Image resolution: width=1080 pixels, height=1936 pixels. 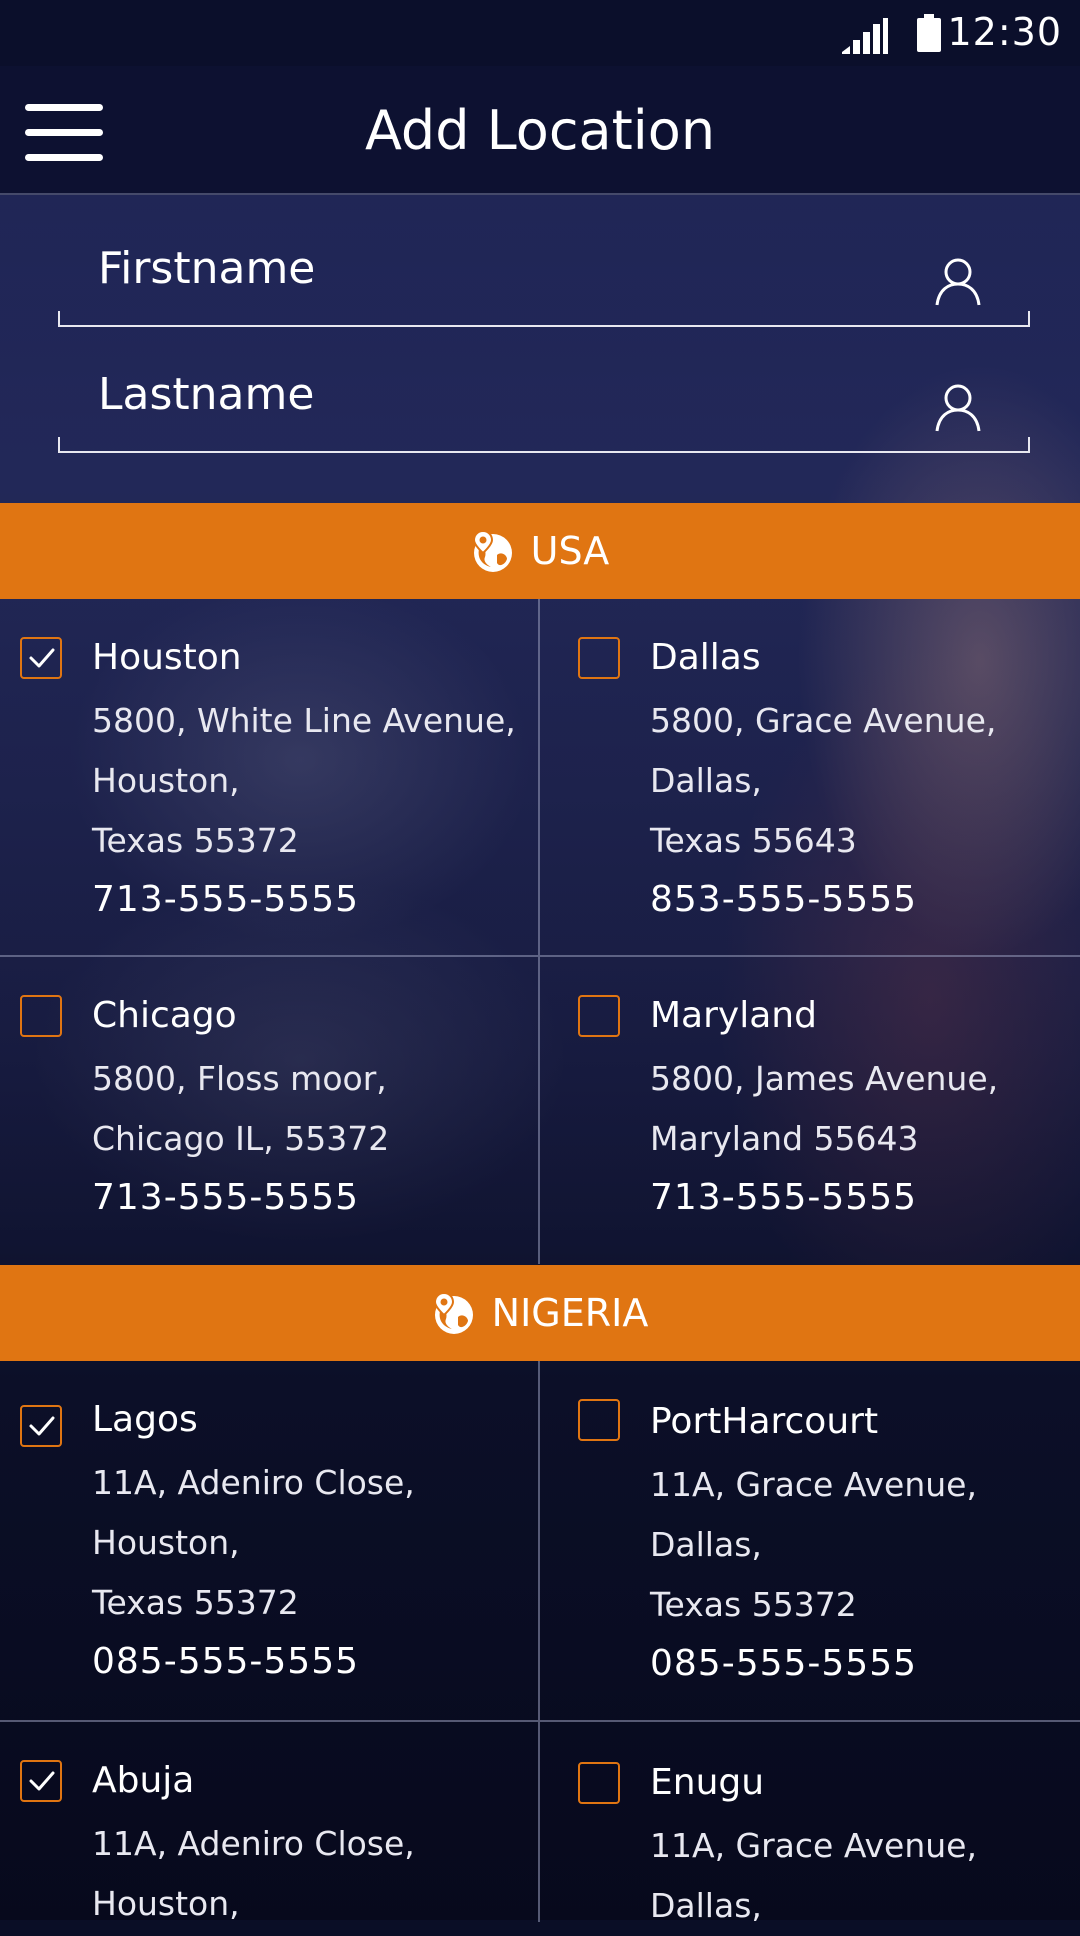 What do you see at coordinates (544, 319) in the screenshot?
I see `firstname-underline` at bounding box center [544, 319].